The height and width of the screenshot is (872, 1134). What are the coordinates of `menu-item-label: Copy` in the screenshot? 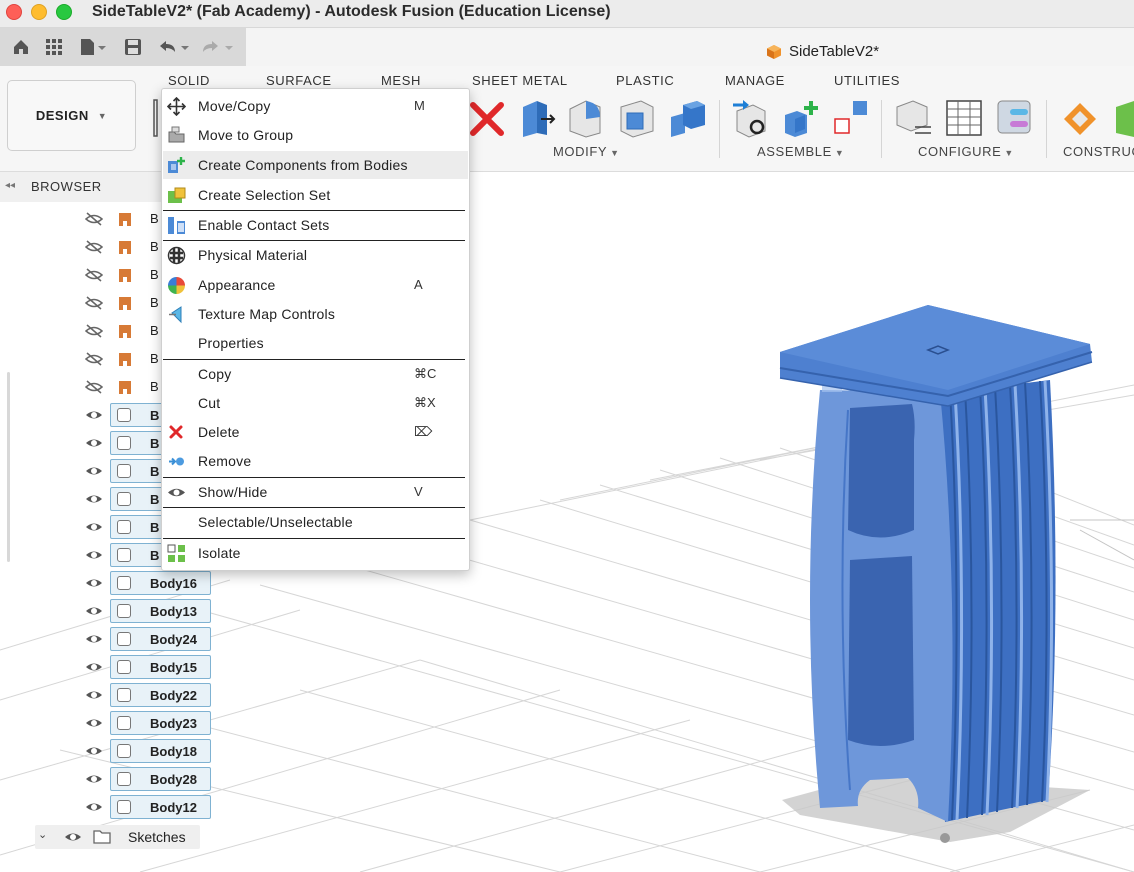 It's located at (215, 374).